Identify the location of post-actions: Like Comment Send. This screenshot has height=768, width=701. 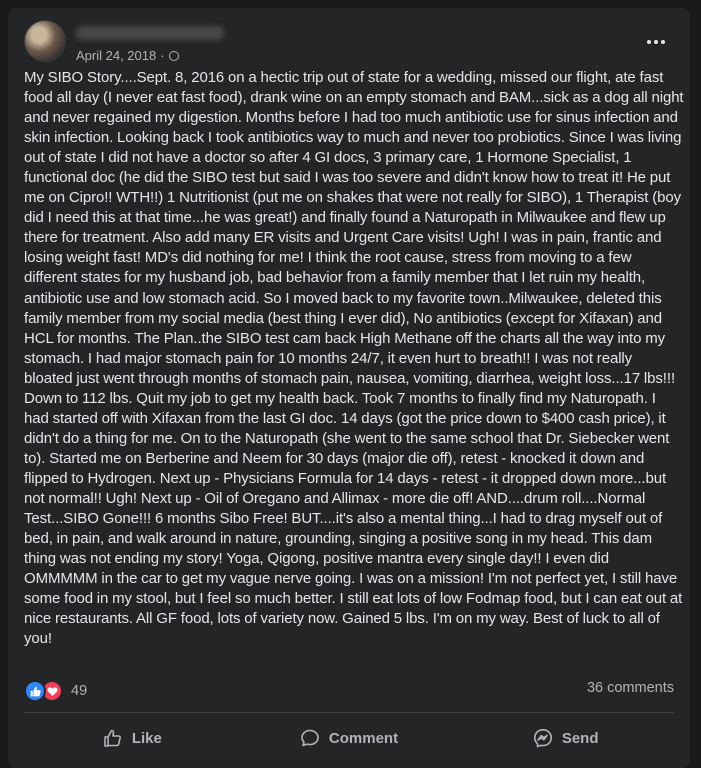
(349, 738).